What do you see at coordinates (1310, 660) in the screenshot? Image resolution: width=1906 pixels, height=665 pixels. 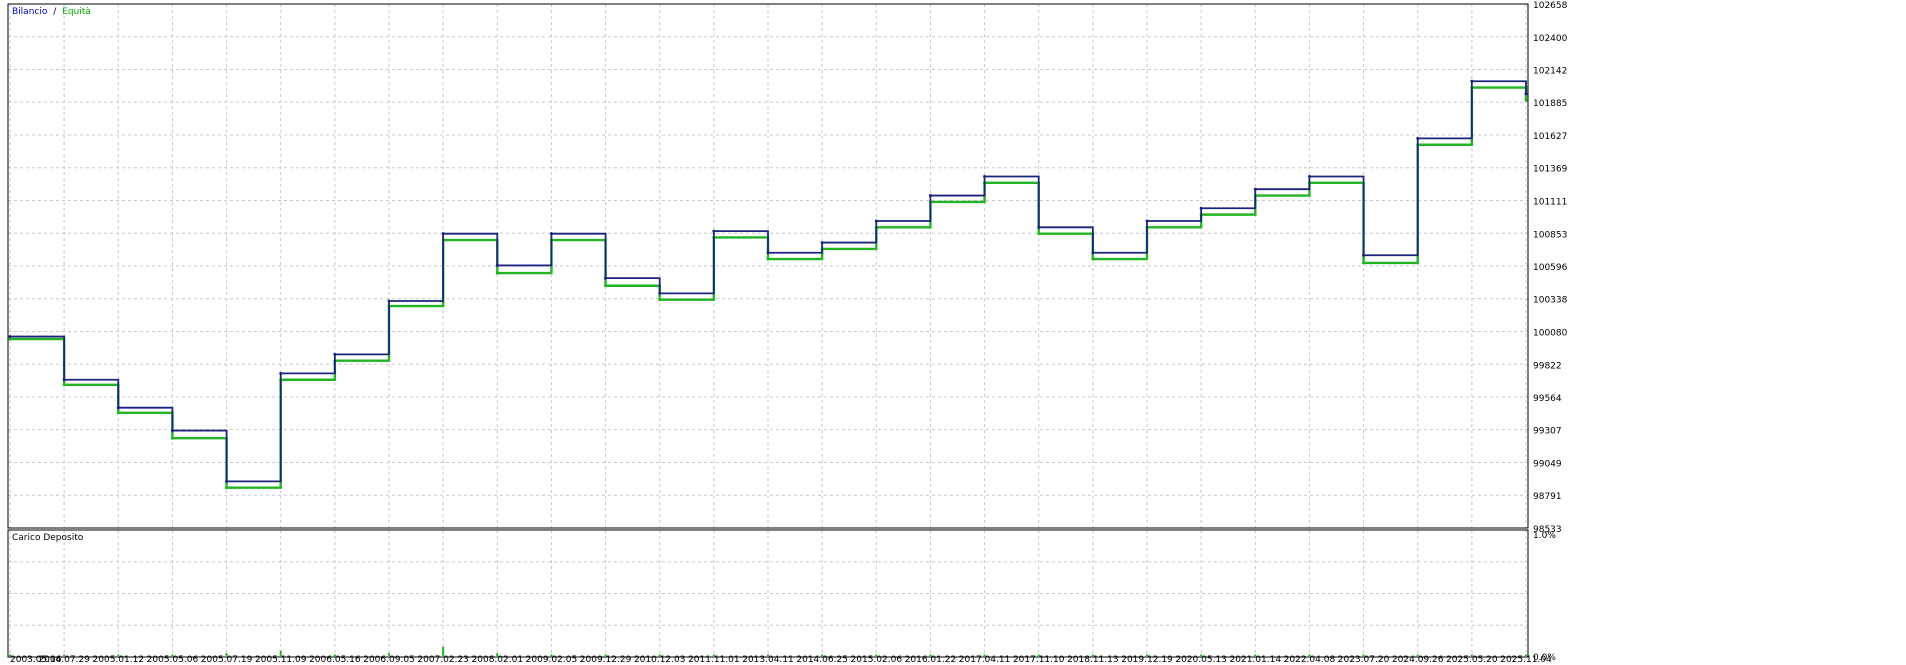 I see `x-tick-label: 2022.04.08` at bounding box center [1310, 660].